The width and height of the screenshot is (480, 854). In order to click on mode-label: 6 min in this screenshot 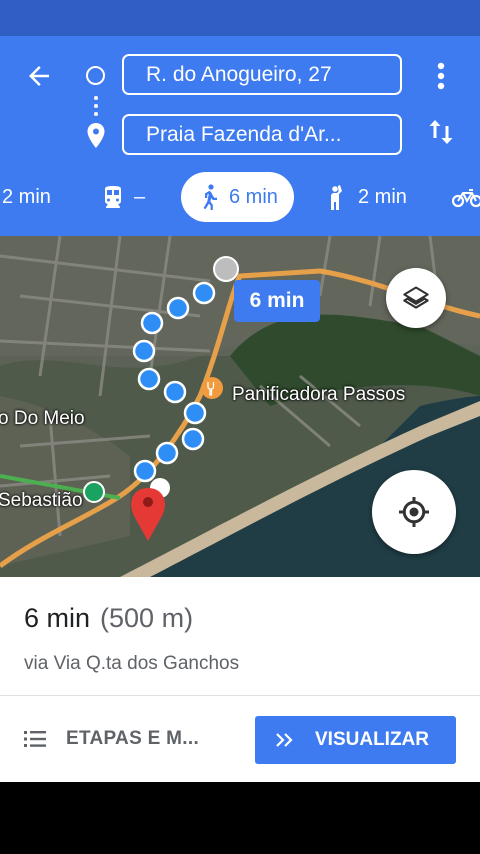, I will do `click(253, 196)`.